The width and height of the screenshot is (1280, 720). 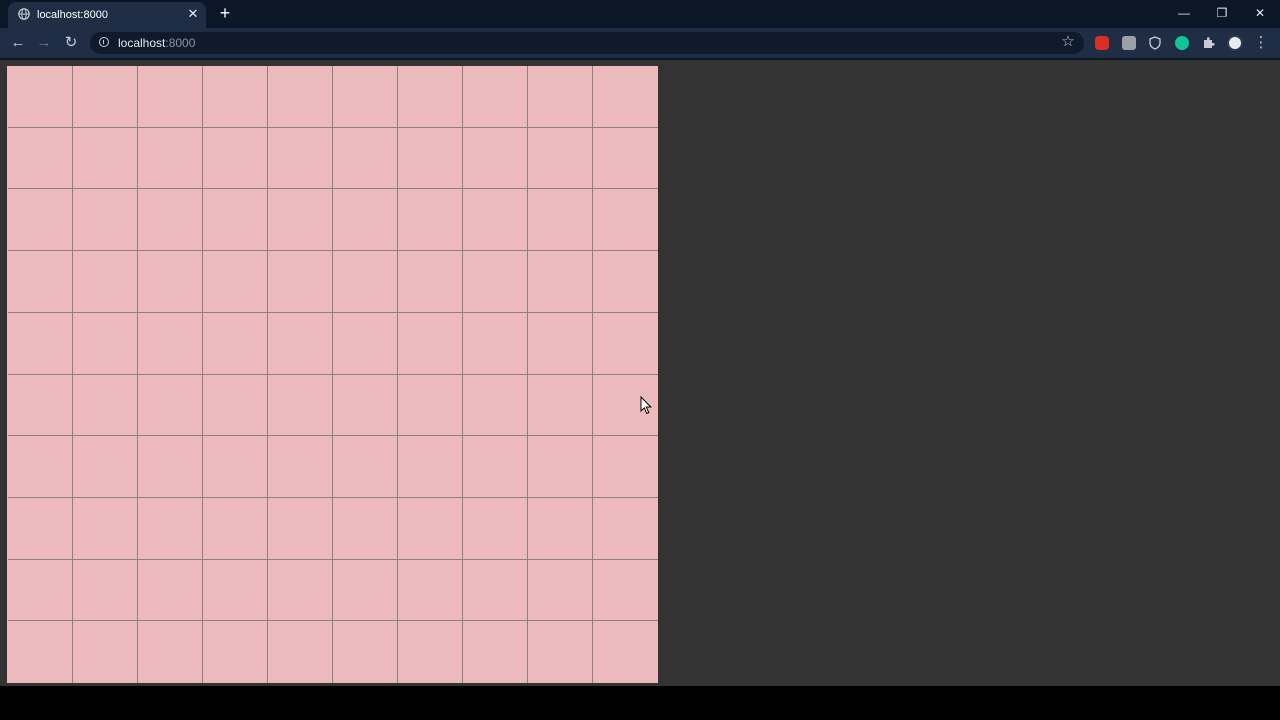 I want to click on profile-avatar, so click(x=1235, y=43).